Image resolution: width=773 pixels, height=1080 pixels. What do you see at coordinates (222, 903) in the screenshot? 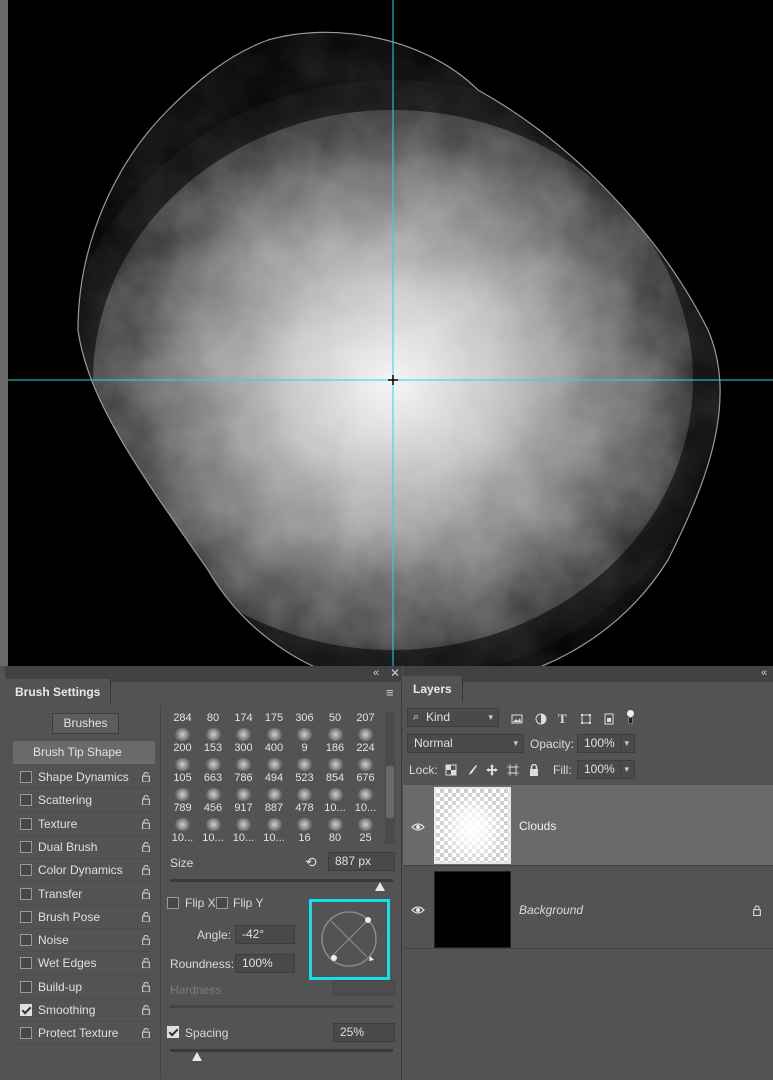
I see `flip-y-checkbox` at bounding box center [222, 903].